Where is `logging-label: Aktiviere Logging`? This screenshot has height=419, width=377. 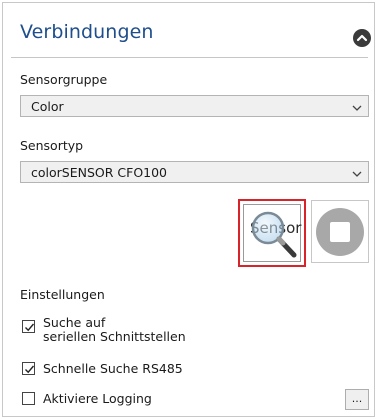 logging-label: Aktiviere Logging is located at coordinates (97, 398).